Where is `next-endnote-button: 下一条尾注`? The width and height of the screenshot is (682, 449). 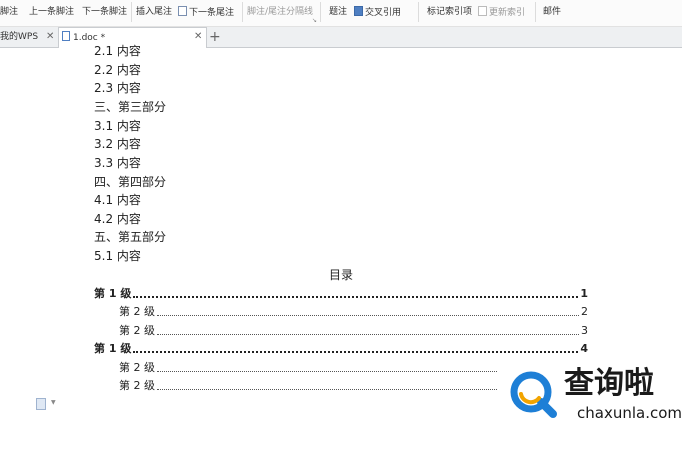
next-endnote-button: 下一条尾注 is located at coordinates (206, 12).